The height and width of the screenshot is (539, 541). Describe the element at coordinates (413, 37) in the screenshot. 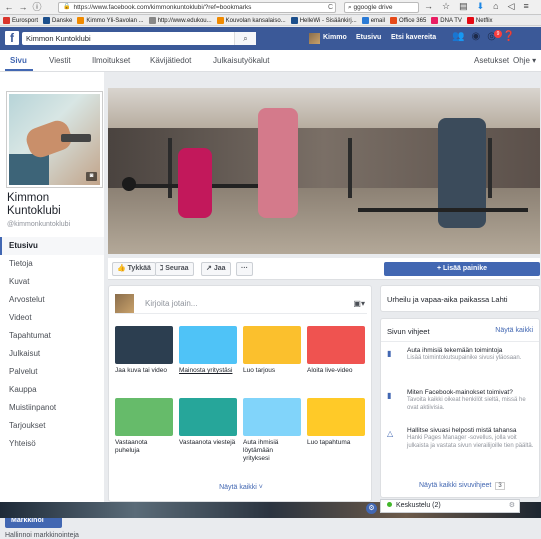

I see `nav-find-friends: Etsi kavereita` at that location.